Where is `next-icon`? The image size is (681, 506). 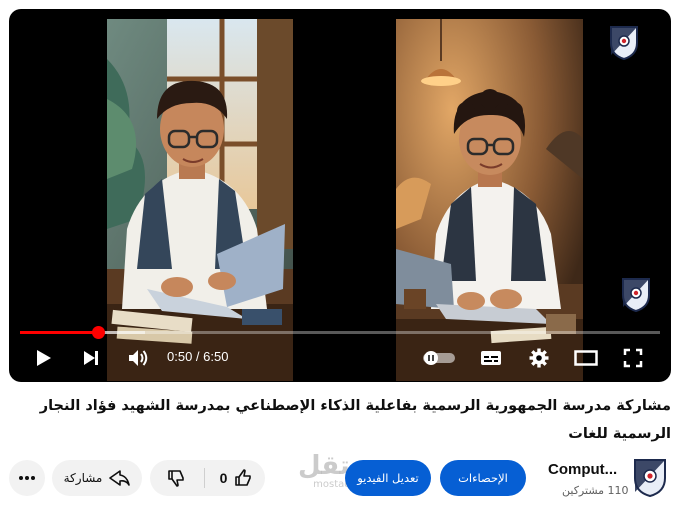
next-icon is located at coordinates (91, 358).